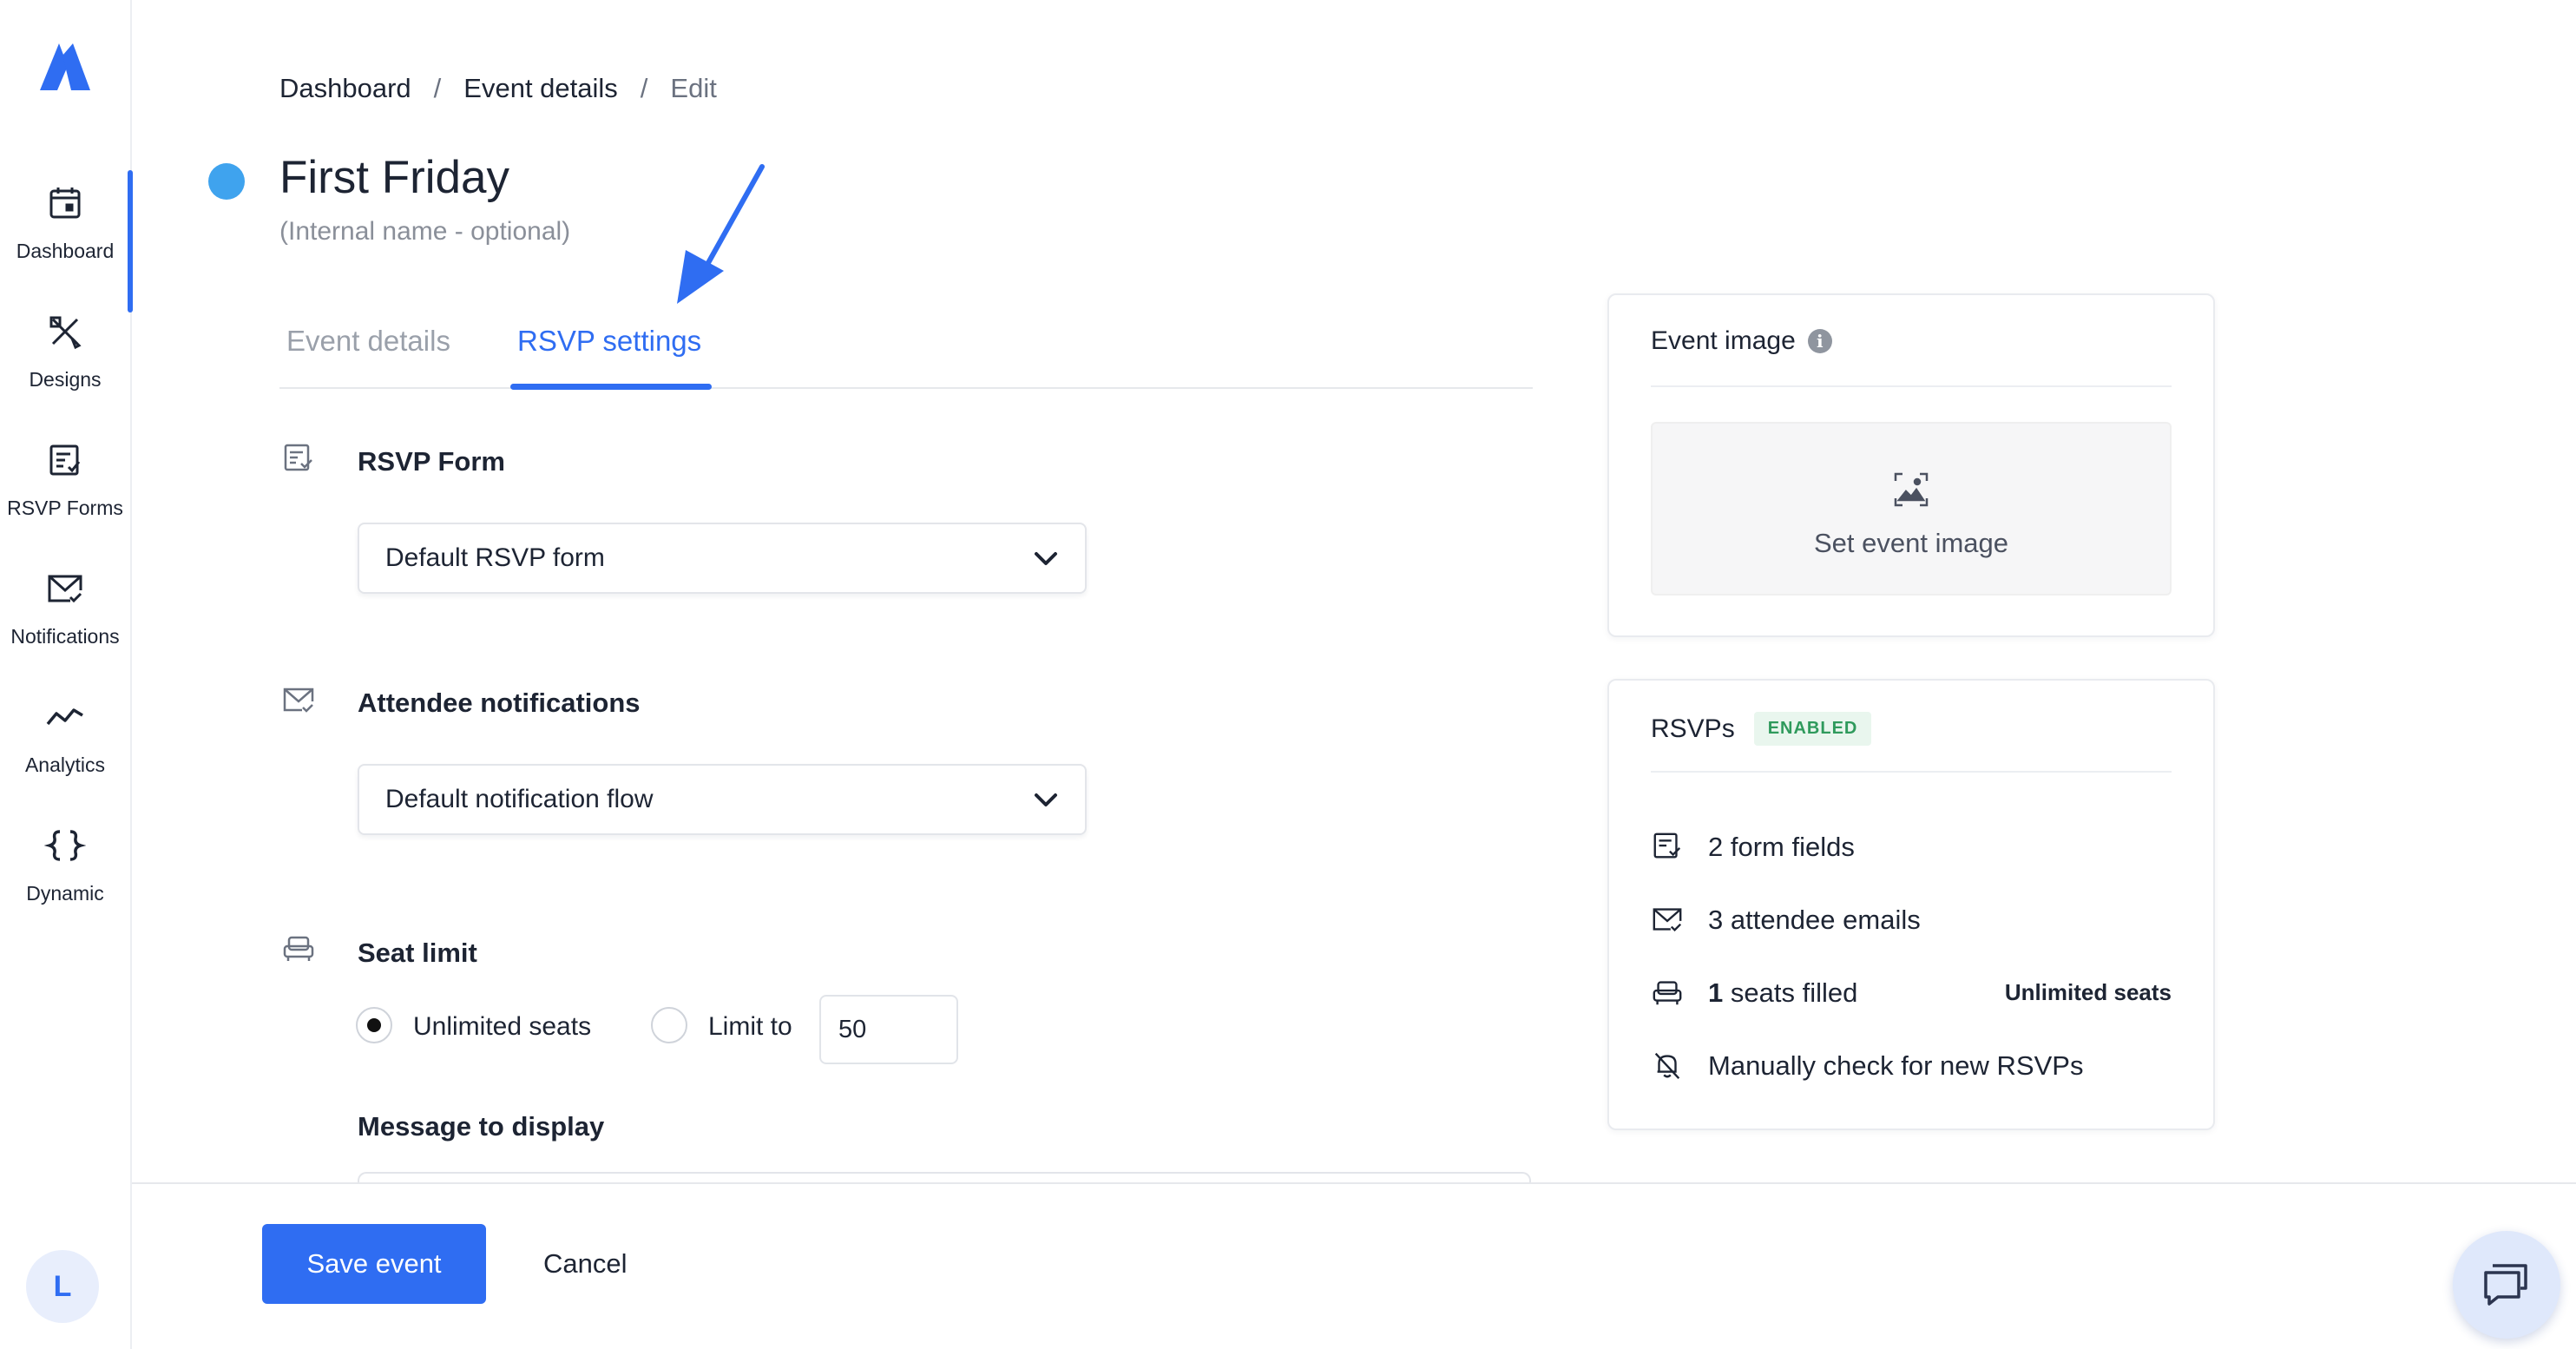  What do you see at coordinates (345, 88) in the screenshot?
I see `breadcrumb-dashboard: Dashboard` at bounding box center [345, 88].